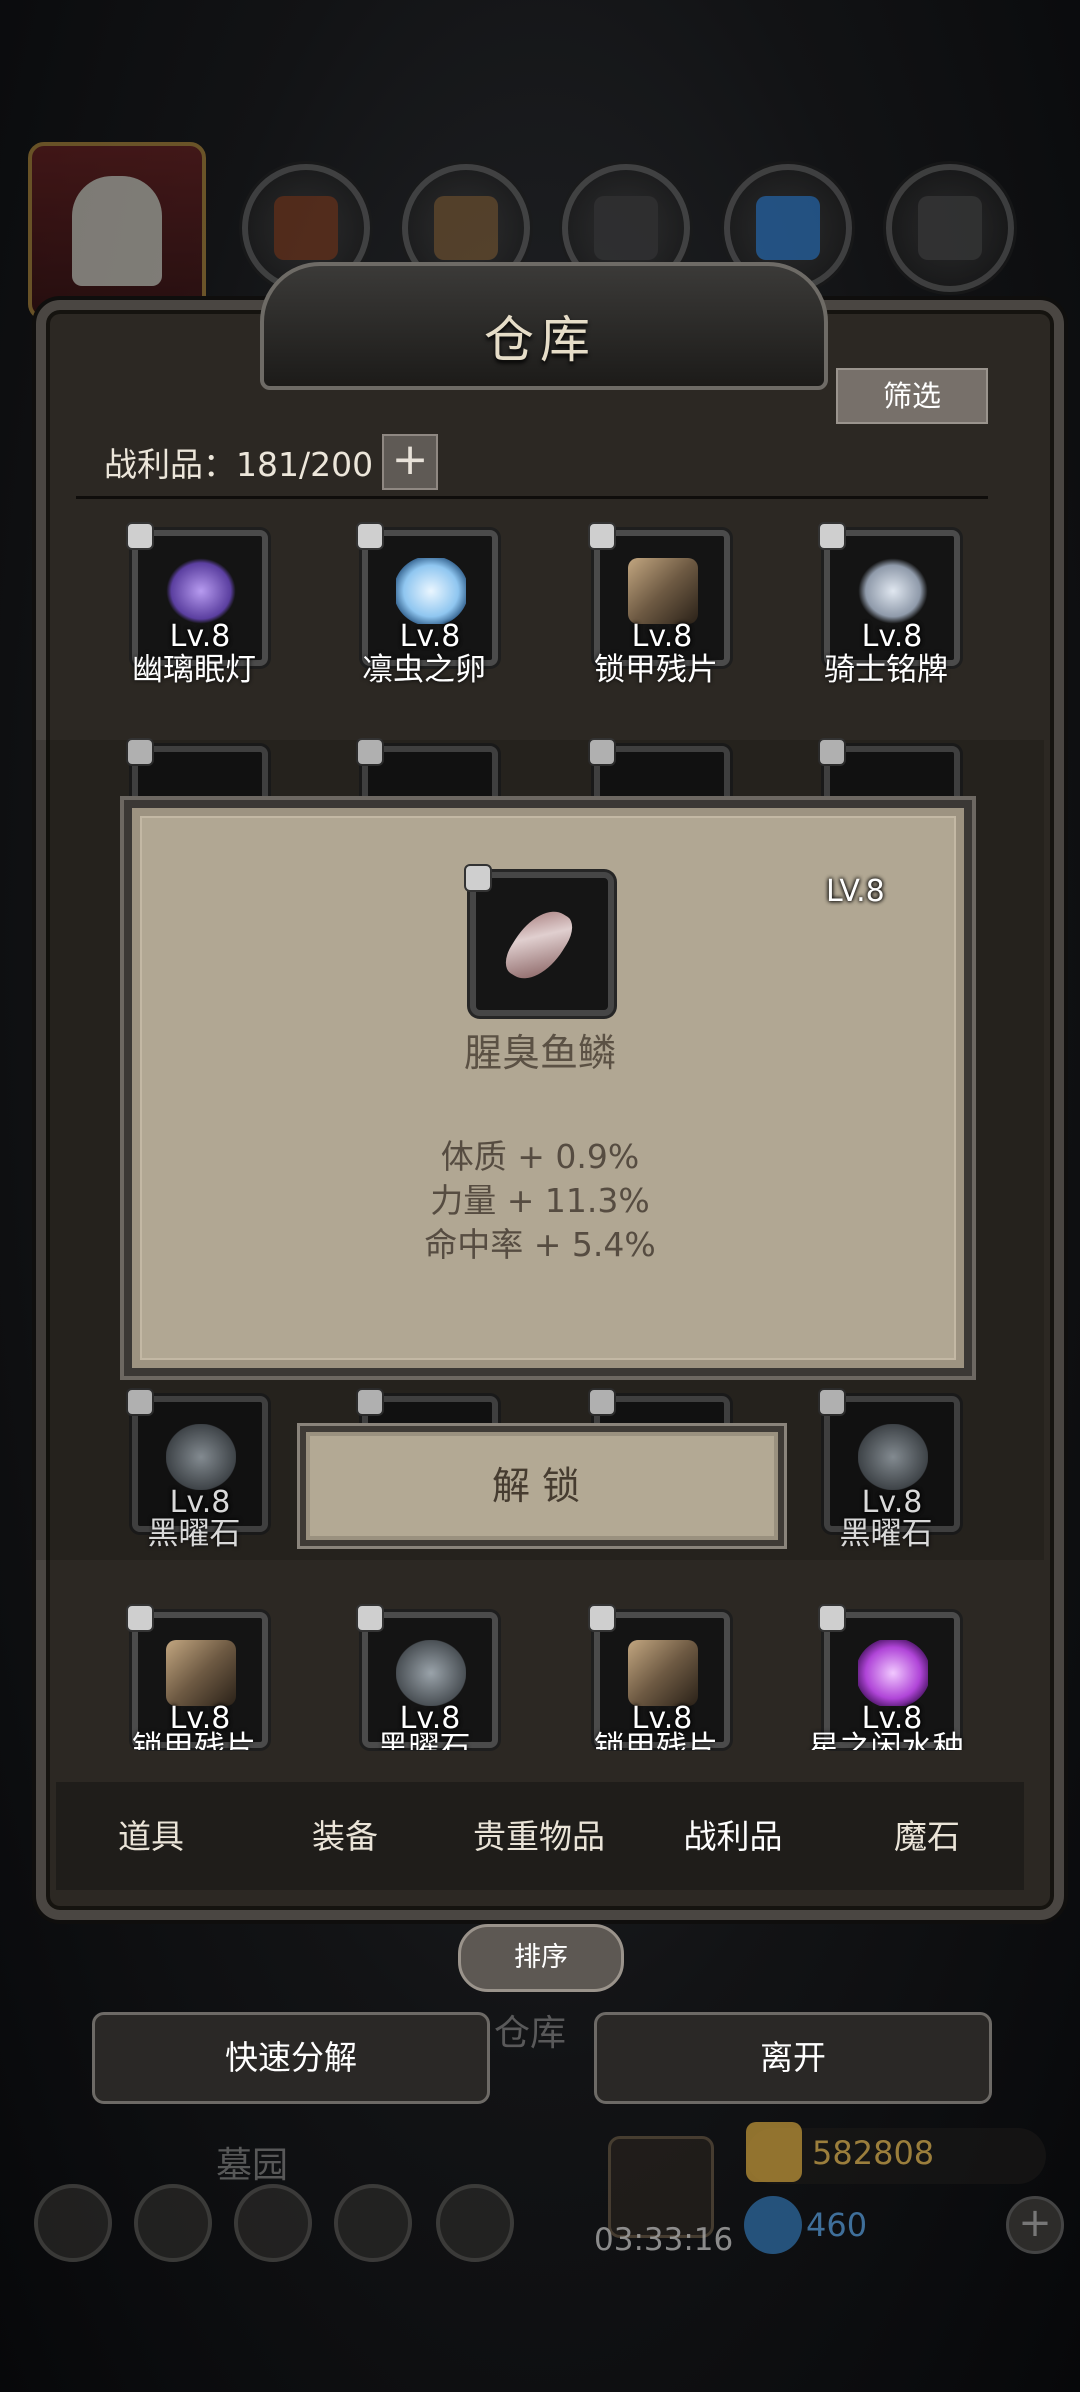 Image resolution: width=1080 pixels, height=2392 pixels. I want to click on horse-emblem-icon, so click(117, 231).